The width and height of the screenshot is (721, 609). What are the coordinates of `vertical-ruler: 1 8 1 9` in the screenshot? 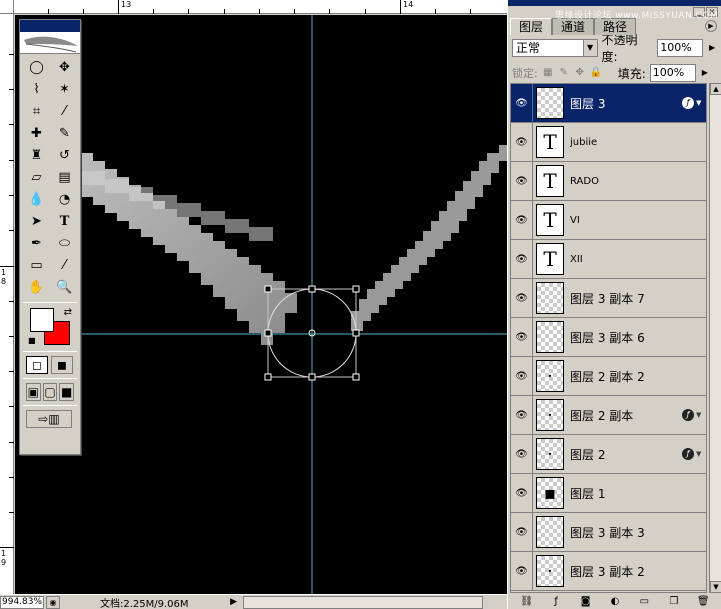 It's located at (7, 304).